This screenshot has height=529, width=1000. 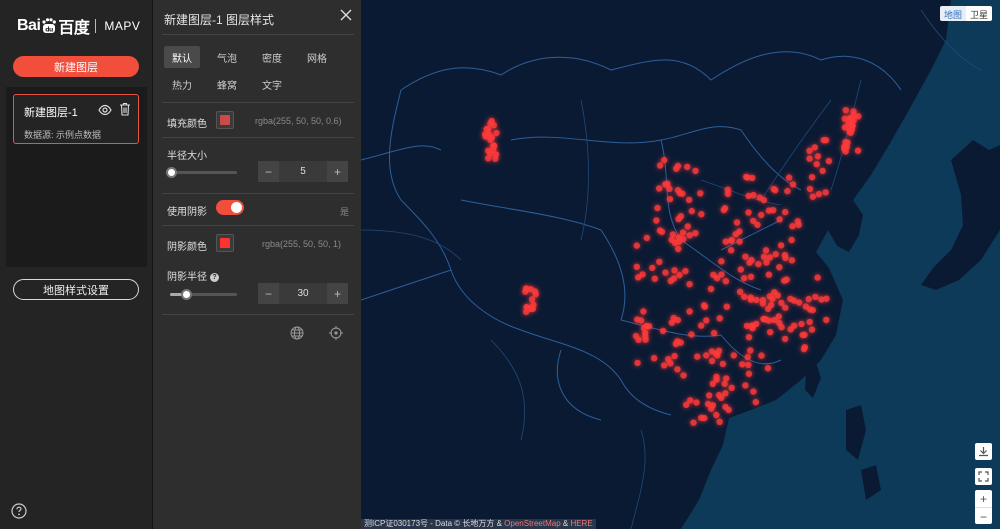 I want to click on layer-card: 新建图层-1 数据源: 示例点数据, so click(x=76, y=119).